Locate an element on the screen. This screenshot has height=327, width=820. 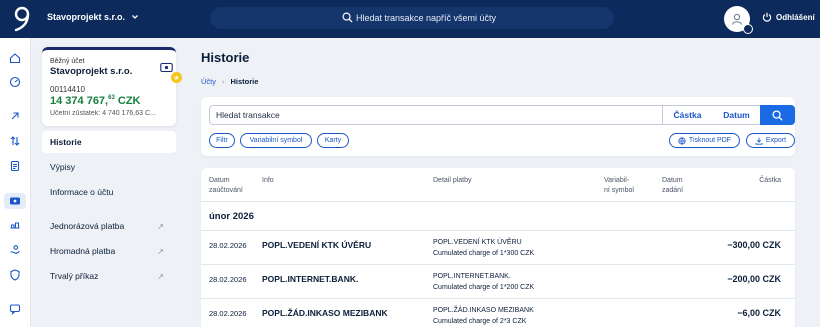
print-pdf-label: Tisknout PDF is located at coordinates (710, 140).